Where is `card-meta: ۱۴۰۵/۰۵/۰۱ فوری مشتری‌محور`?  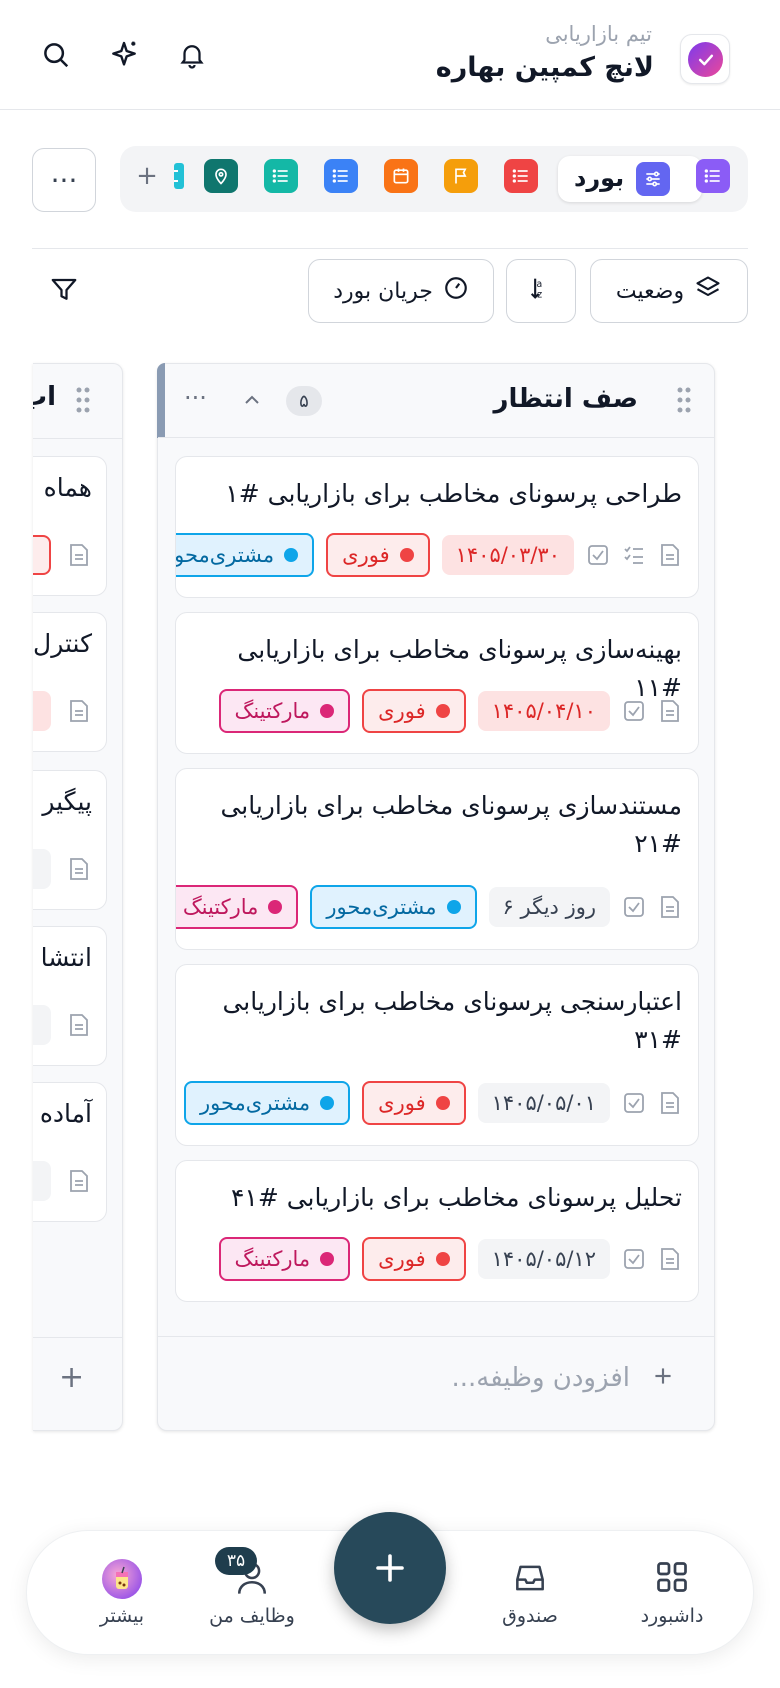
card-meta: ۱۴۰۵/۰۵/۰۱ فوری مشتری‌محور is located at coordinates (433, 1103).